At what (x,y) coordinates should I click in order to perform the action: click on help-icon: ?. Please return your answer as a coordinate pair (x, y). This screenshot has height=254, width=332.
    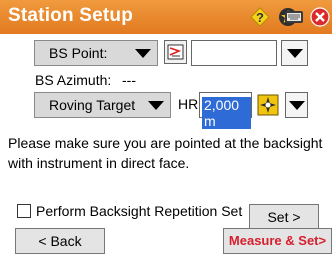
    Looking at the image, I should click on (260, 17).